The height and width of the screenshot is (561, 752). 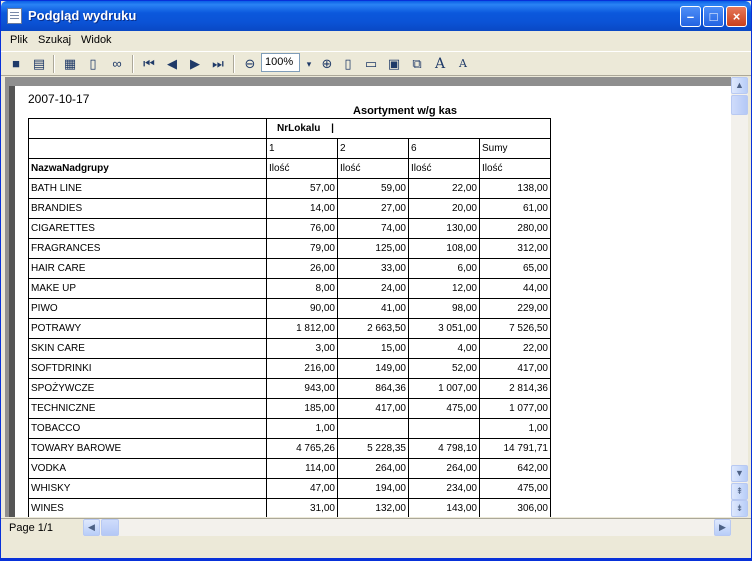 I want to click on column-id: 2, so click(x=373, y=148).